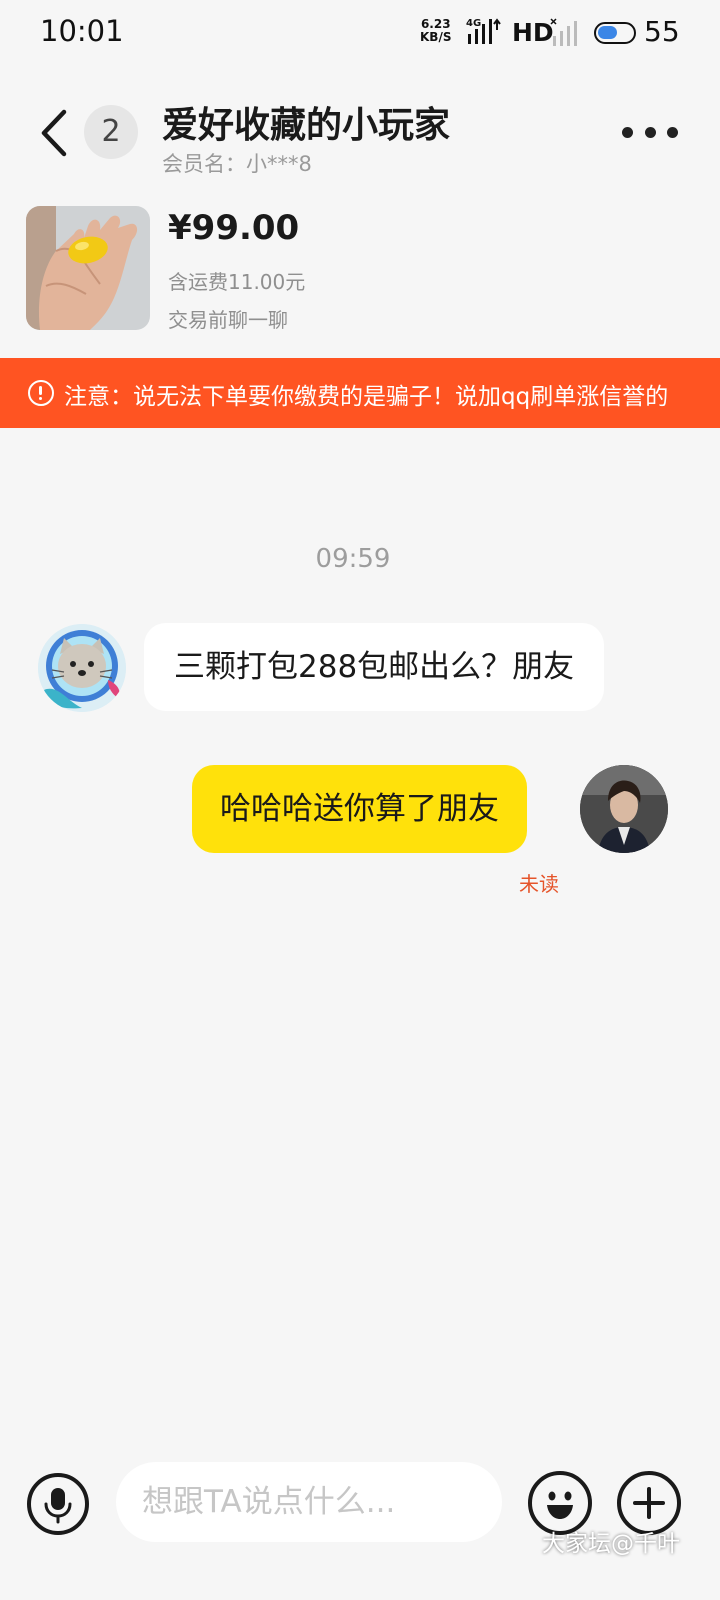  What do you see at coordinates (237, 282) in the screenshot?
I see `shipping-fee: 含运费11.00元` at bounding box center [237, 282].